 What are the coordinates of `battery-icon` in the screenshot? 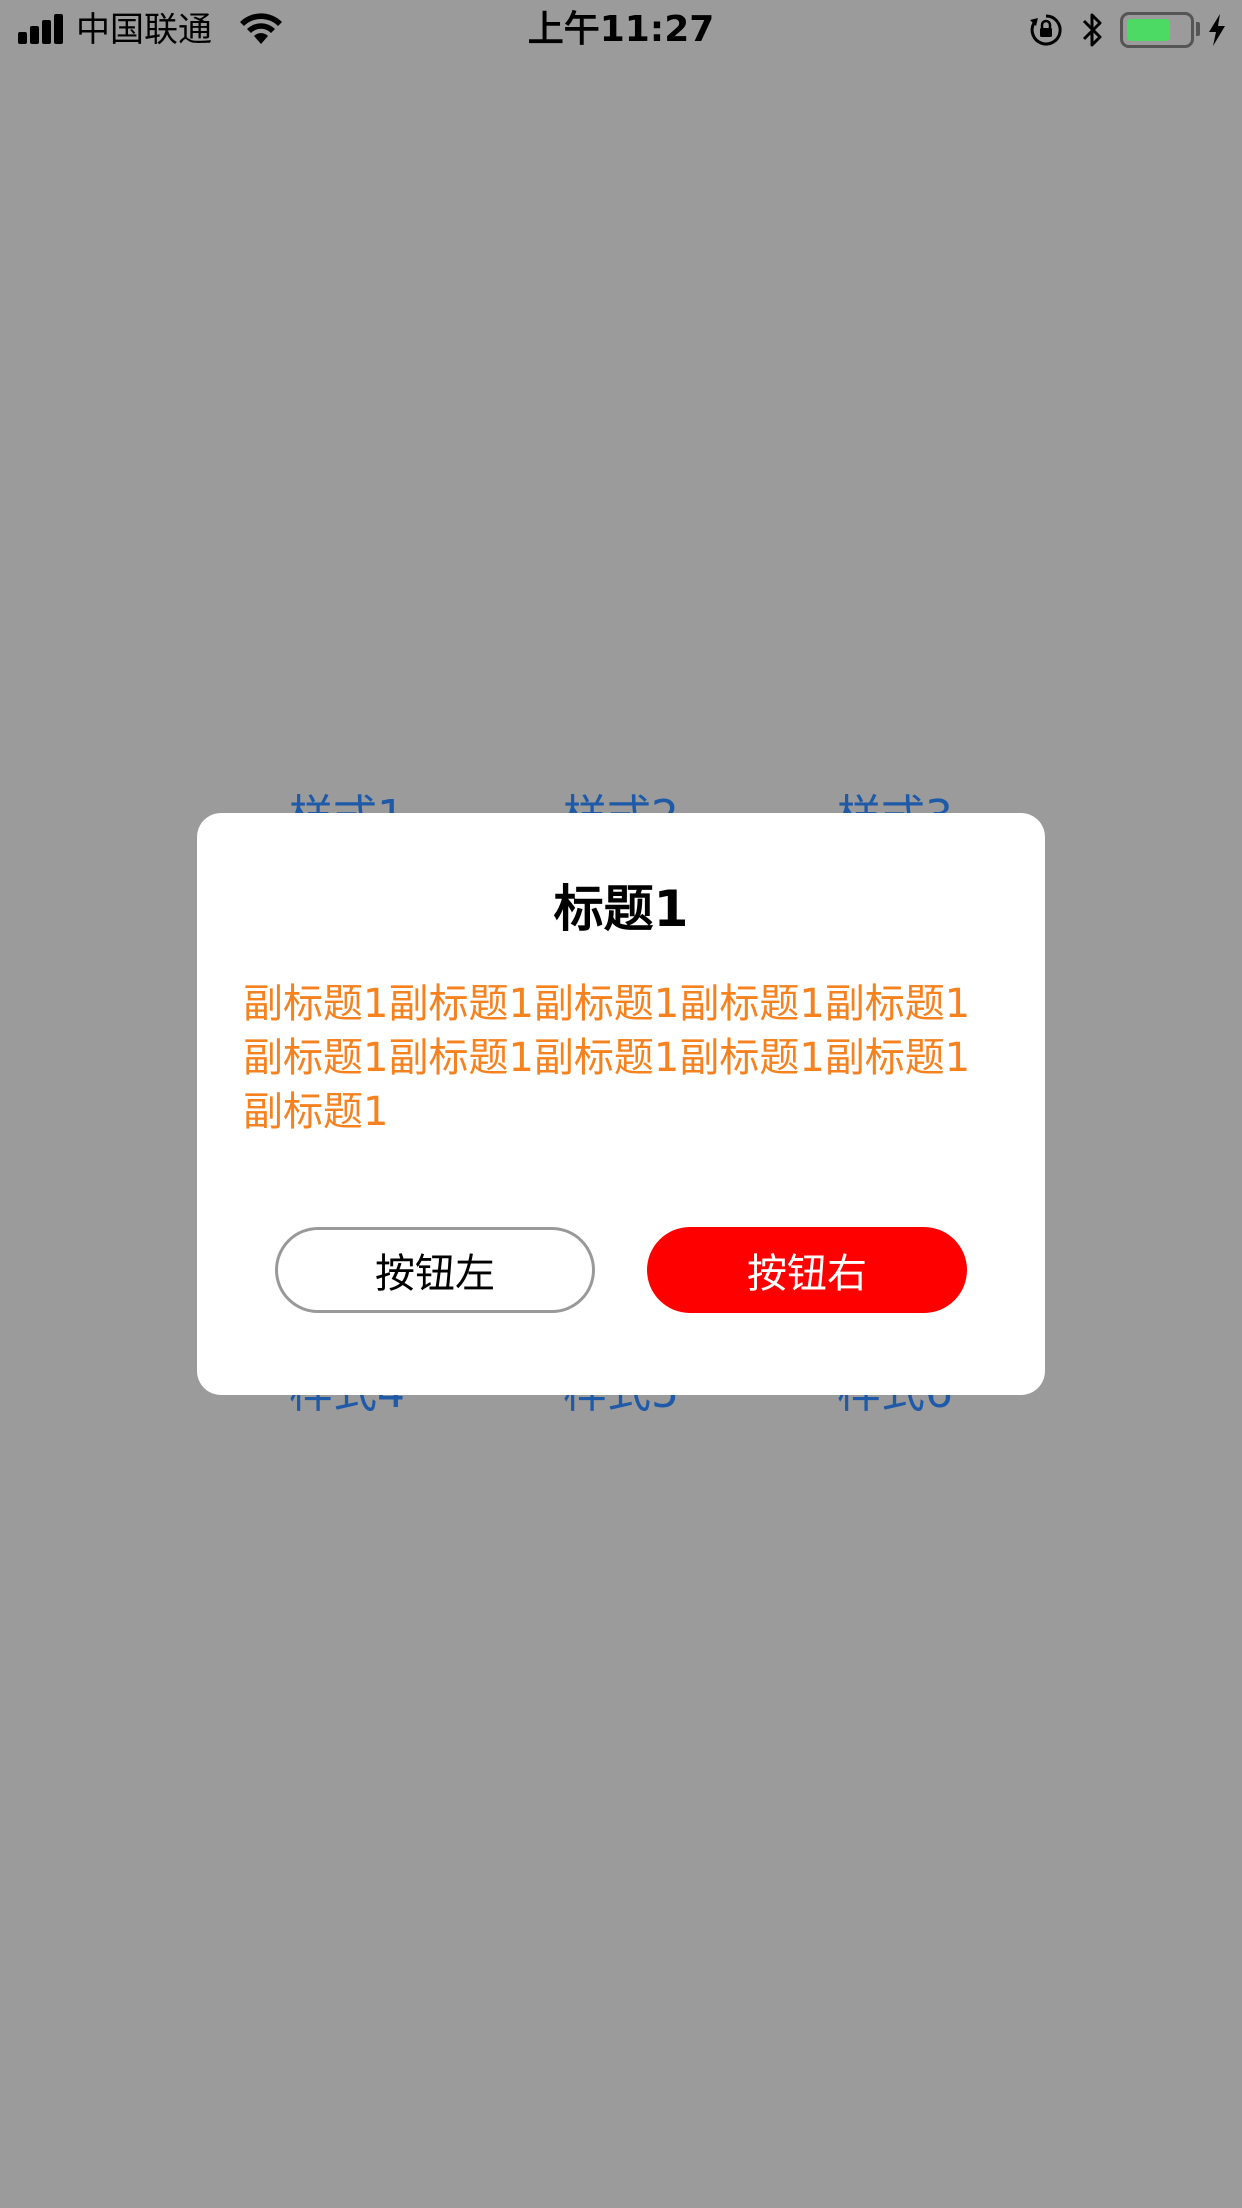 It's located at (1157, 30).